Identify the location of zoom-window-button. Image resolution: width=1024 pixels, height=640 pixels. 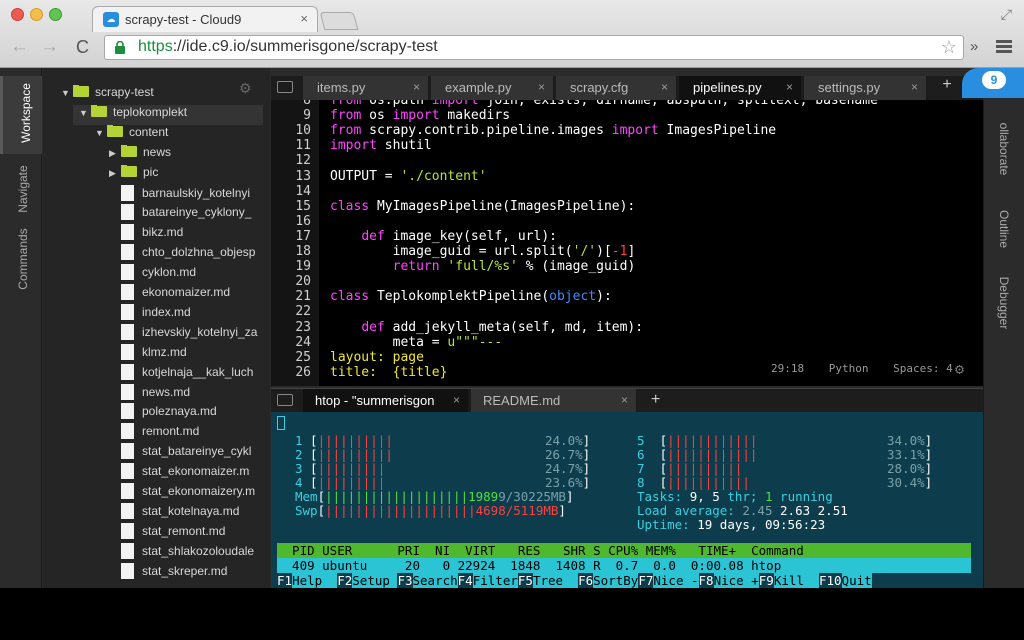
(55, 14).